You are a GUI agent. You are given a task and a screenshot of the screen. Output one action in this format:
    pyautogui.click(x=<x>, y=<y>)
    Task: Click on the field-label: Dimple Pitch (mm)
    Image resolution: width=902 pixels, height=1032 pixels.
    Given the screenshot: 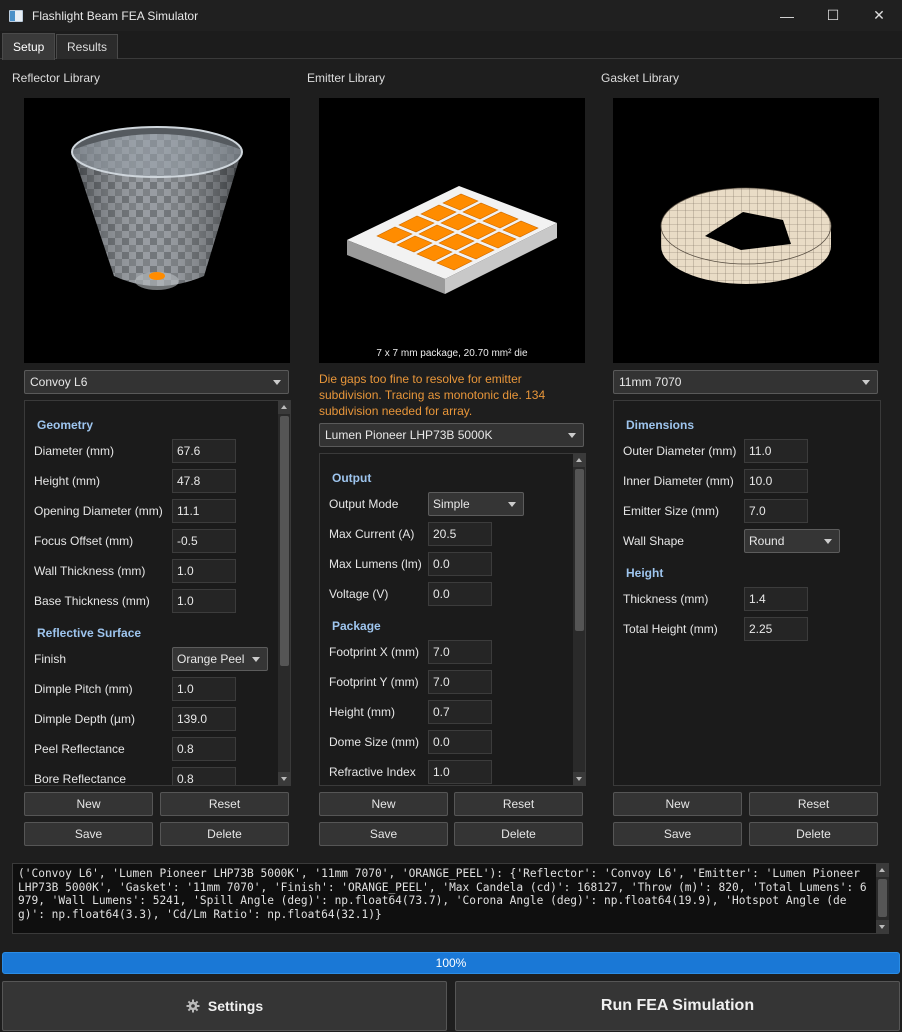 What is the action you would take?
    pyautogui.click(x=83, y=689)
    